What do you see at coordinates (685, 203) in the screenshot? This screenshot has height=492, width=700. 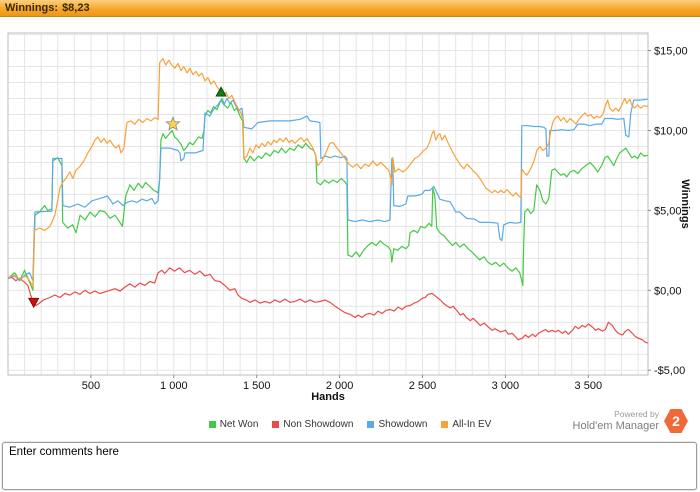 I see `y-axis-title: Winnings` at bounding box center [685, 203].